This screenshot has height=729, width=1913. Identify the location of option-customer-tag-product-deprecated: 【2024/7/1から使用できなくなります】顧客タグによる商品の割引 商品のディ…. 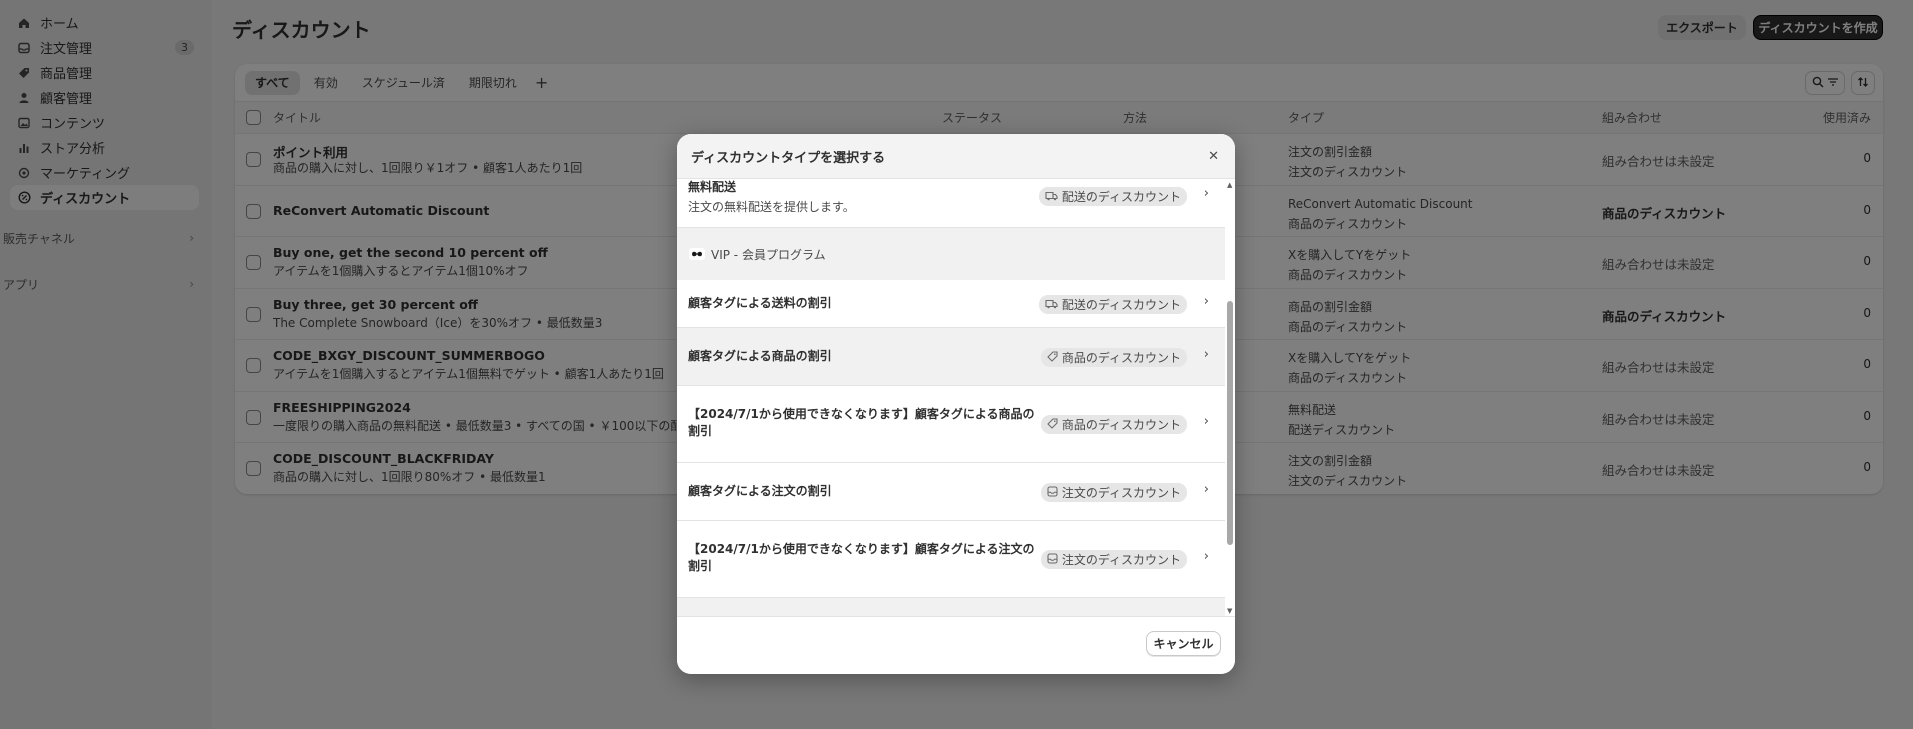
(951, 424).